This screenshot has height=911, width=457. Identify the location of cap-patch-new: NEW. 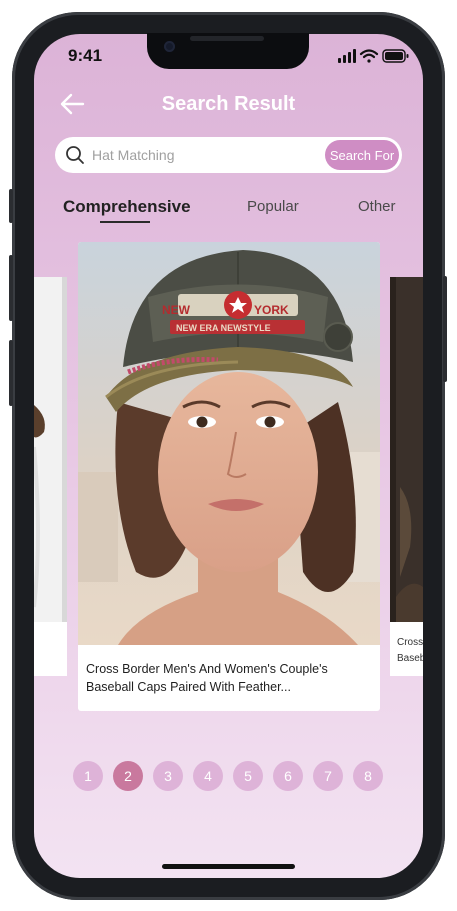
(176, 310).